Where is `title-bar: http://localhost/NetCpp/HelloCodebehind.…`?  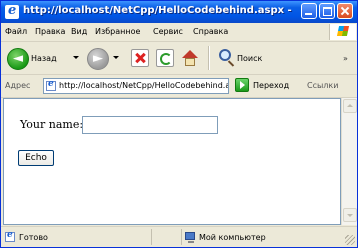
title-bar: http://localhost/NetCpp/HelloCodebehind.… is located at coordinates (179, 12).